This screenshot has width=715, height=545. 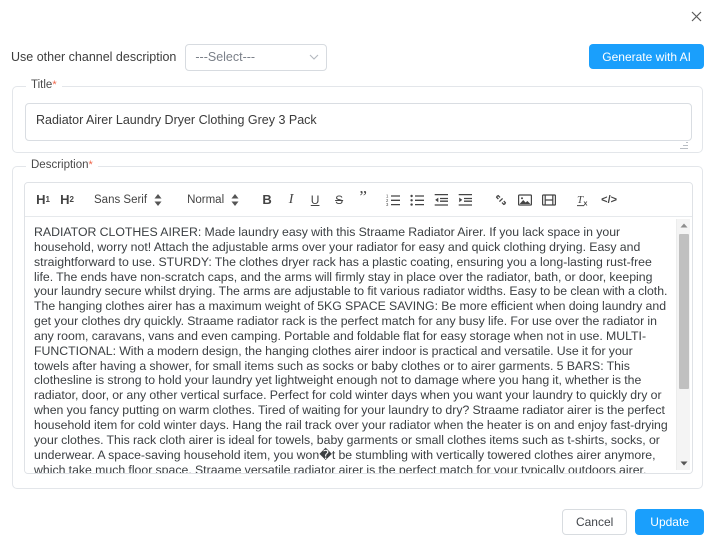 I want to click on ordered-list-icon: 1 2 3, so click(x=393, y=200).